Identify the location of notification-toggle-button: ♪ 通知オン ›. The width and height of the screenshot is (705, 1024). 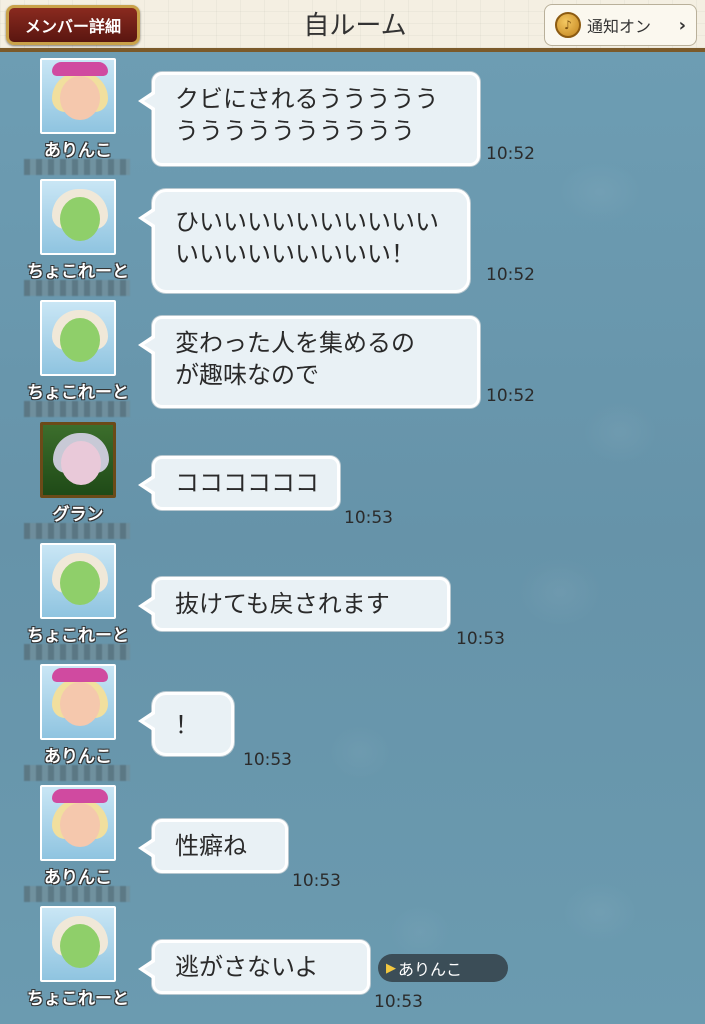
(620, 25).